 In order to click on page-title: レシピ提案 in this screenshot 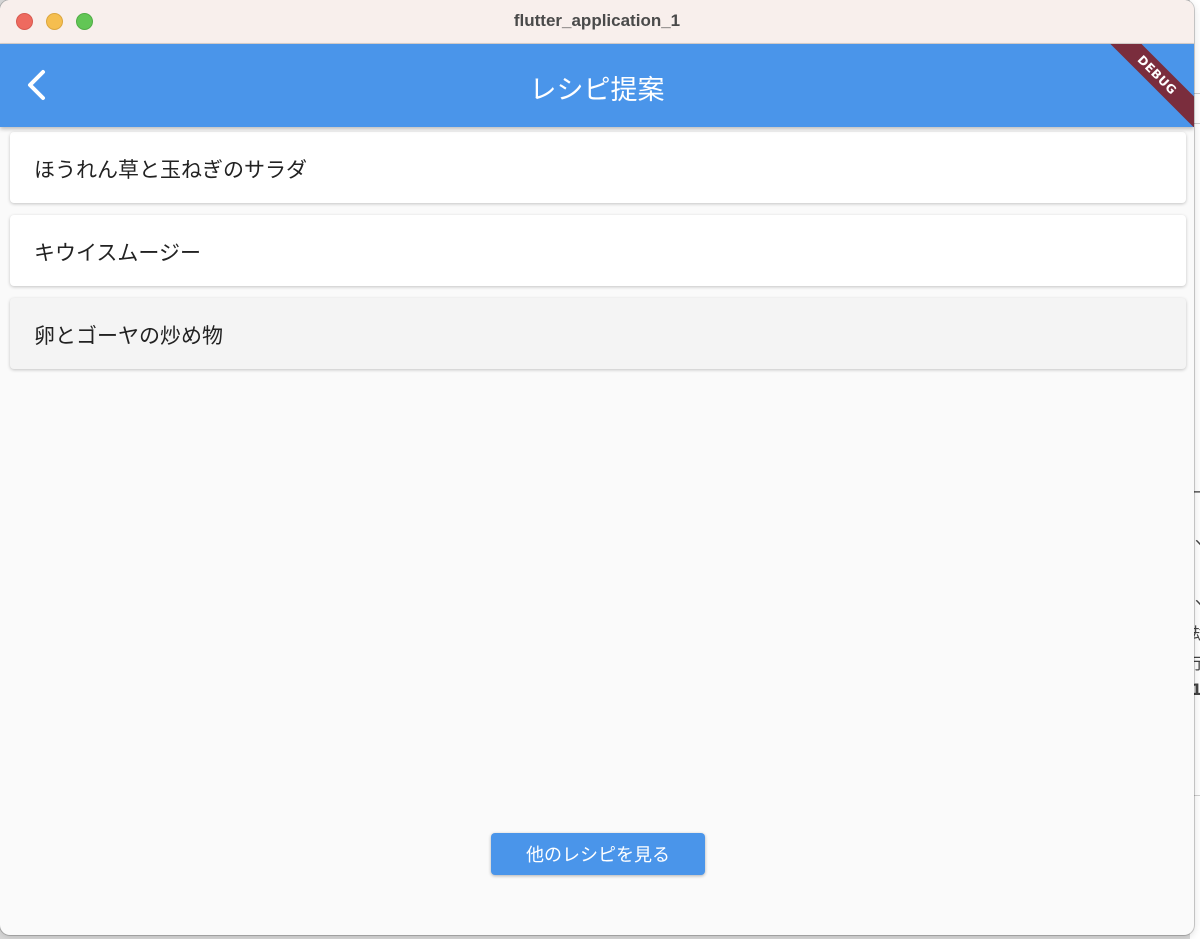, I will do `click(597, 90)`.